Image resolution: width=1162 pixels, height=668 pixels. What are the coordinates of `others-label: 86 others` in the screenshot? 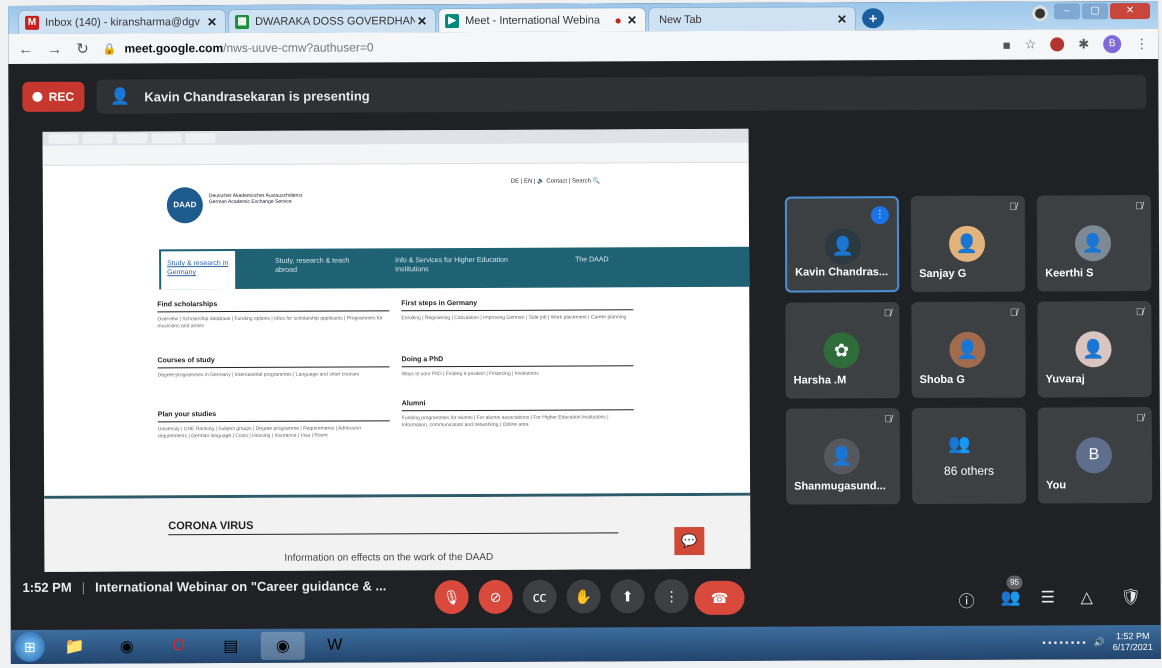 It's located at (969, 470).